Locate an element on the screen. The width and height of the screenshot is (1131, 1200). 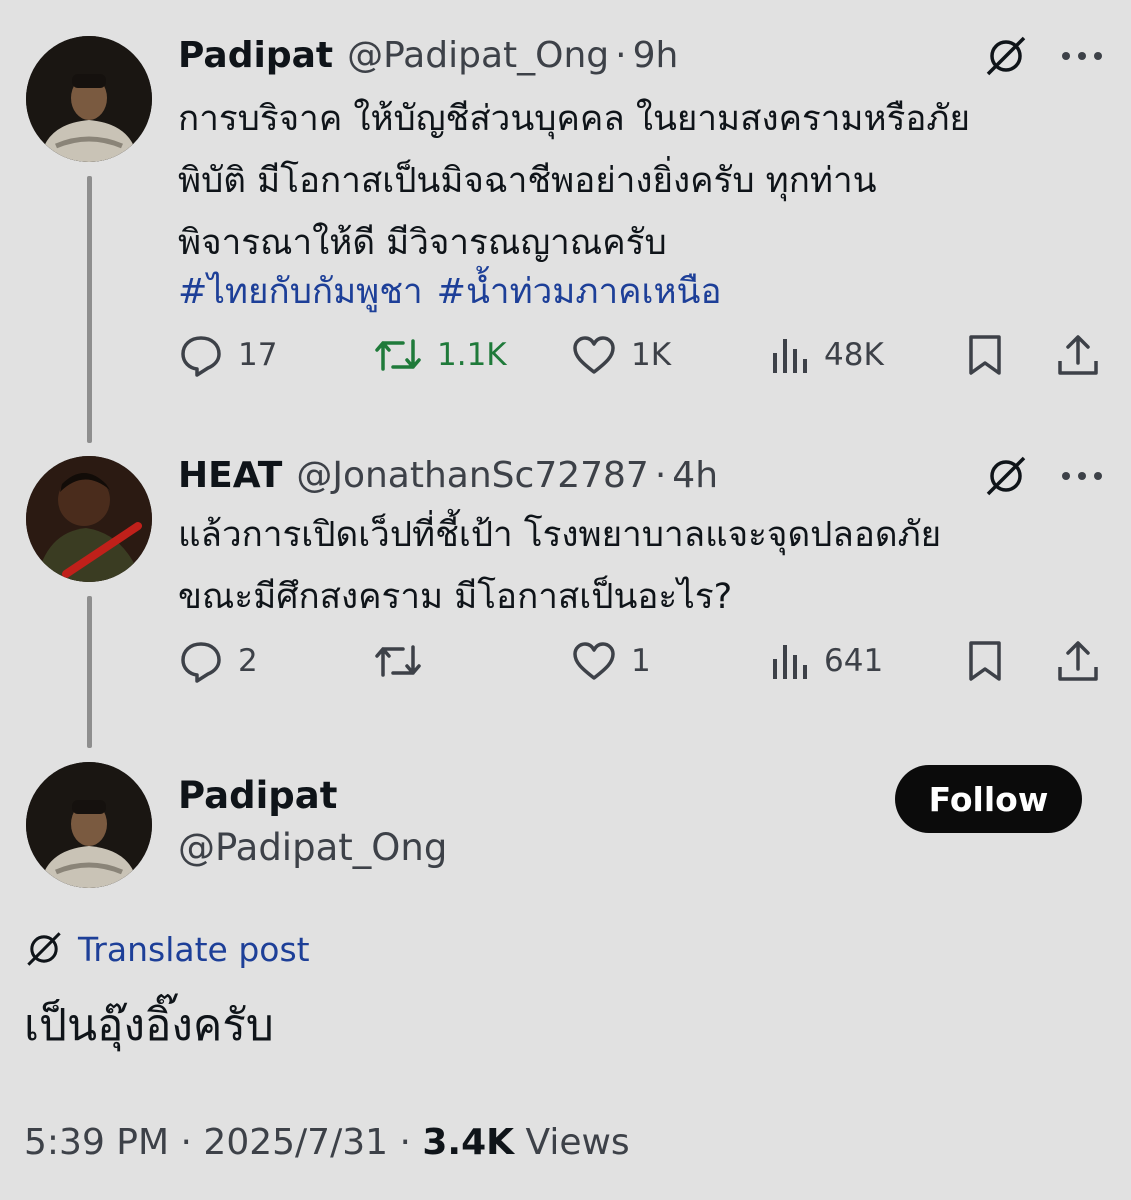
action-bar: 2 1 641 is located at coordinates (640, 661).